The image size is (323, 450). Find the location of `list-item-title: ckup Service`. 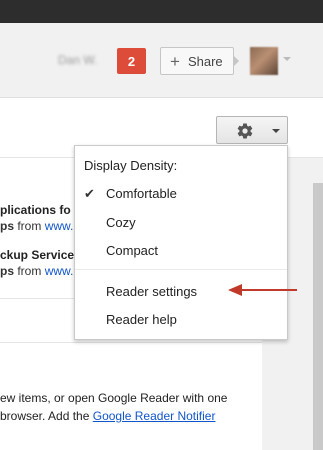

list-item-title: ckup Service is located at coordinates (37, 255).